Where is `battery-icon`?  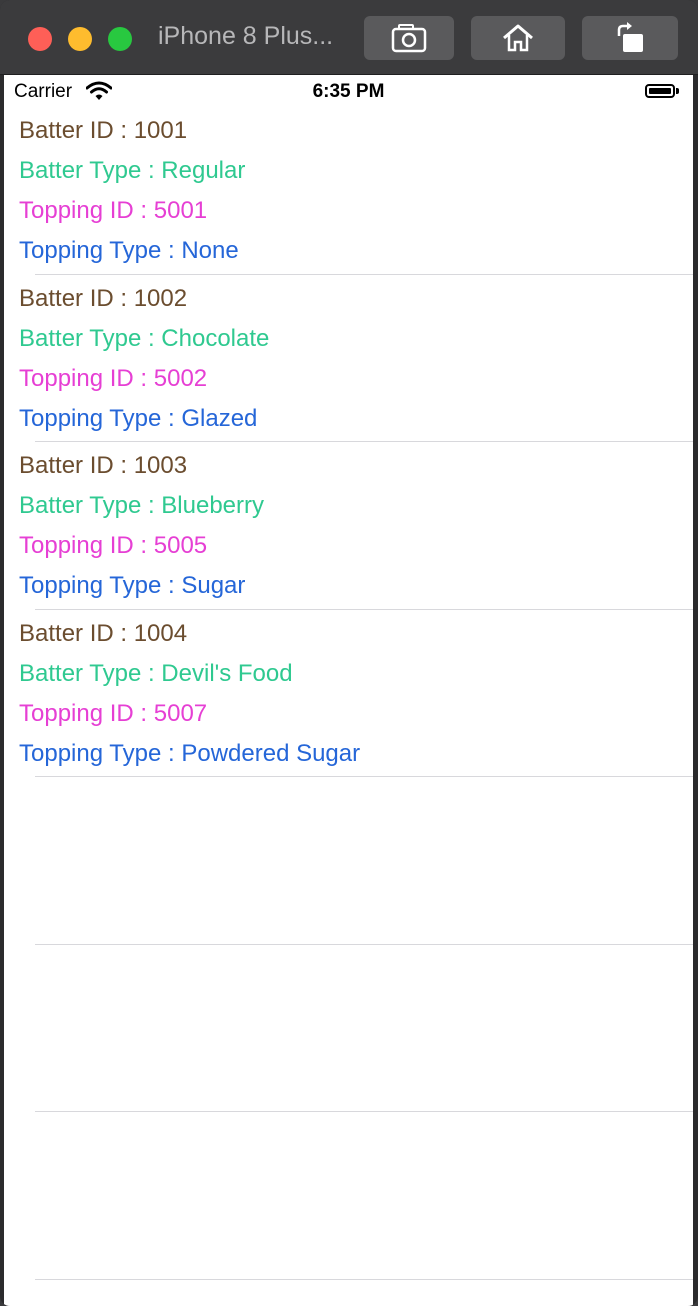
battery-icon is located at coordinates (660, 91).